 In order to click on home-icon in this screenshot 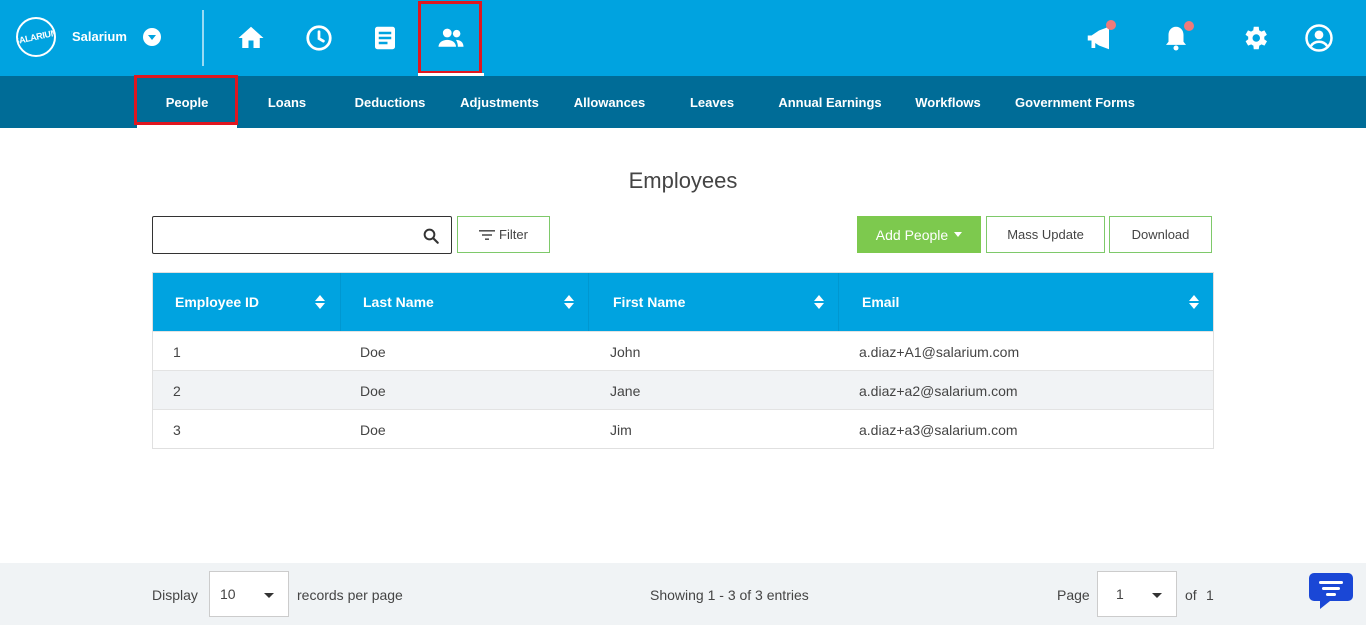, I will do `click(251, 38)`.